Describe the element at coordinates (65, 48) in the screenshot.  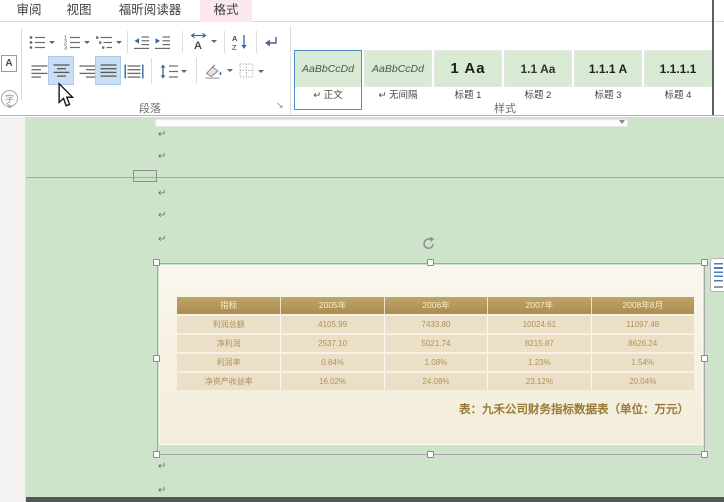
I see `svg-text: 3` at that location.